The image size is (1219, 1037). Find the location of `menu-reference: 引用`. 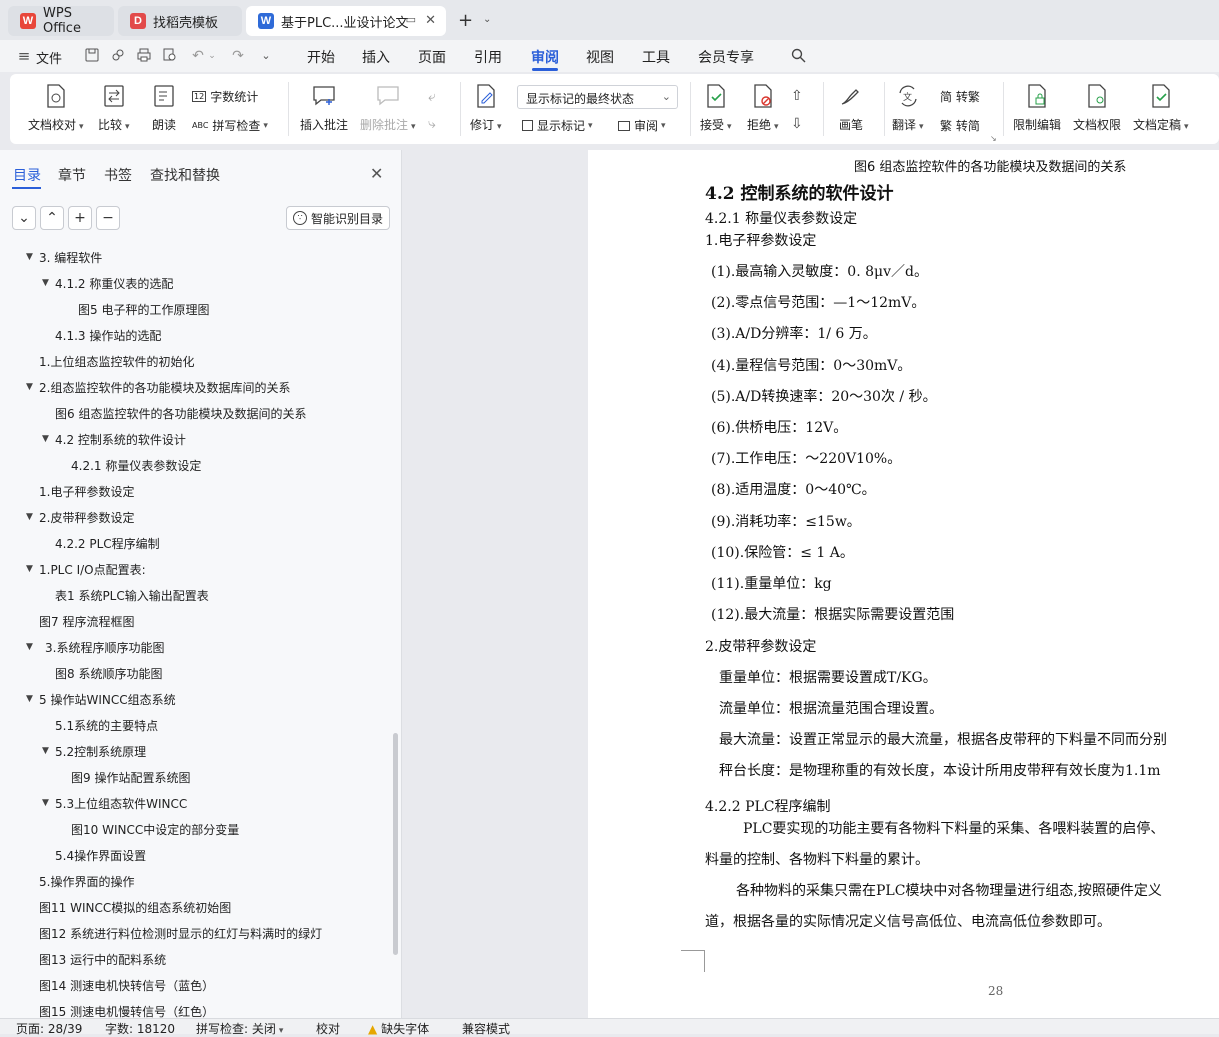

menu-reference: 引用 is located at coordinates (488, 57).